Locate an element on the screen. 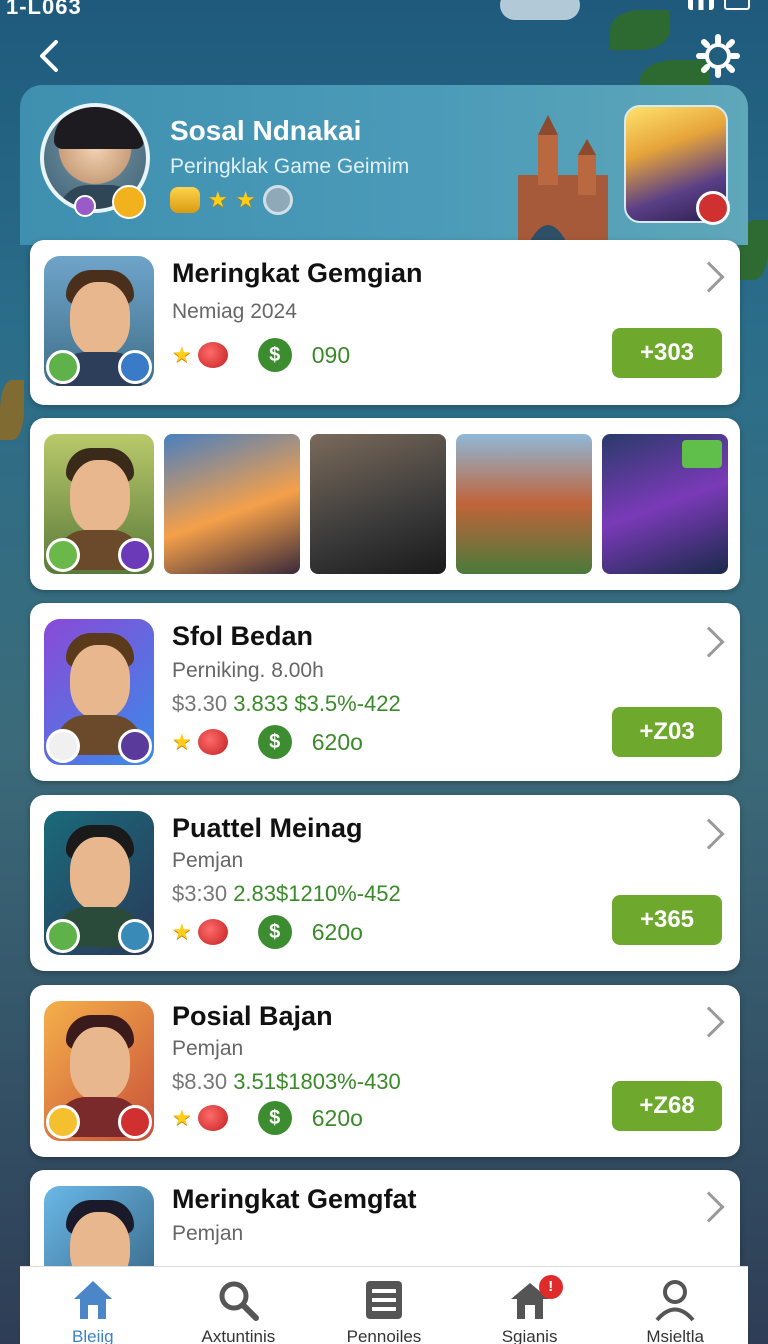 This screenshot has width=768, height=1344. magic-badge-icon is located at coordinates (135, 555).